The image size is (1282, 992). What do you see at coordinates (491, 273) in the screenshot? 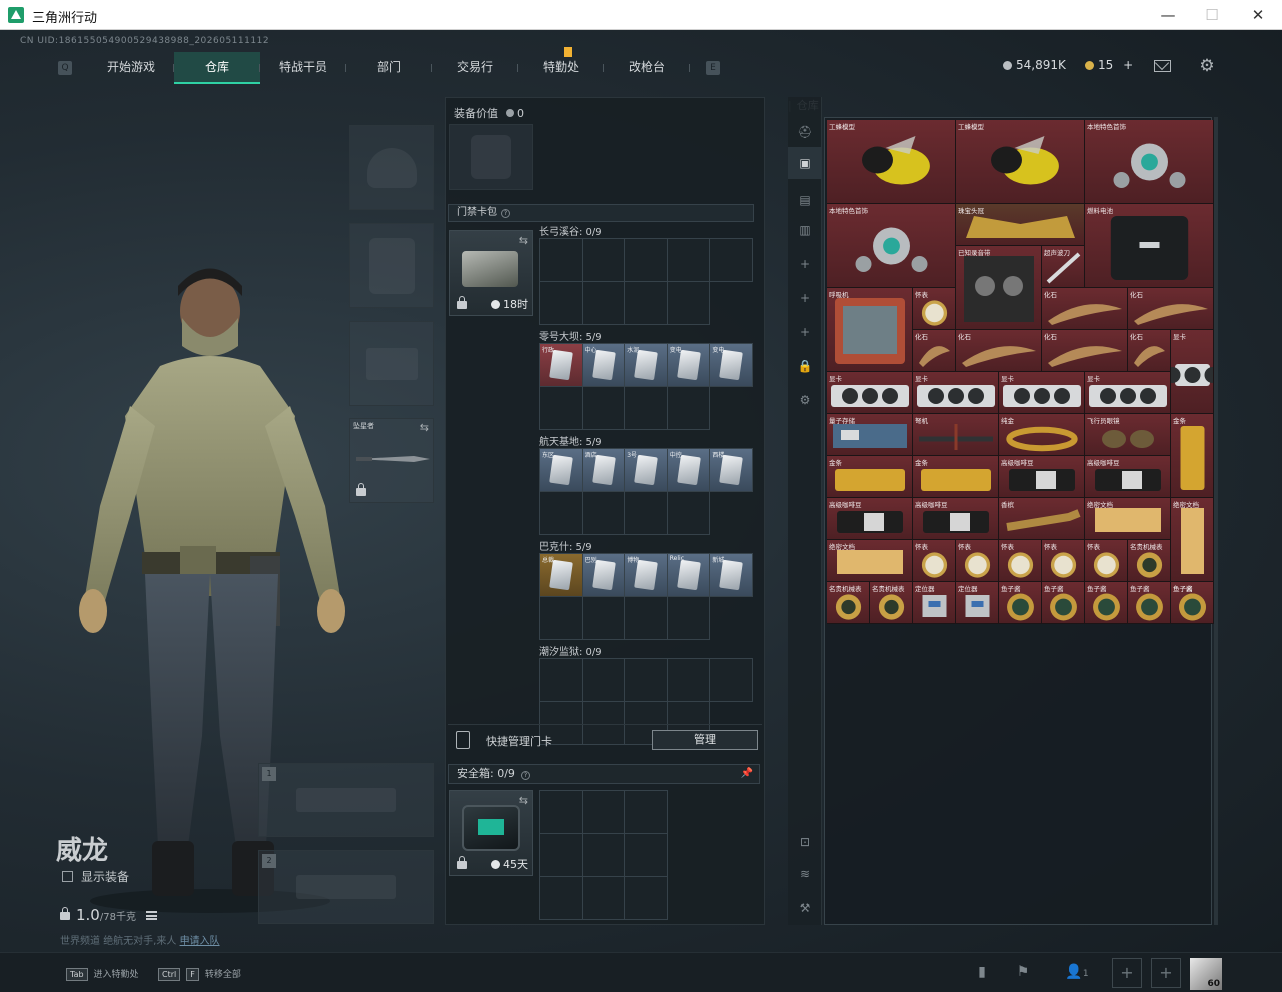
I see `keycard-case: ⇆ 18时` at bounding box center [491, 273].